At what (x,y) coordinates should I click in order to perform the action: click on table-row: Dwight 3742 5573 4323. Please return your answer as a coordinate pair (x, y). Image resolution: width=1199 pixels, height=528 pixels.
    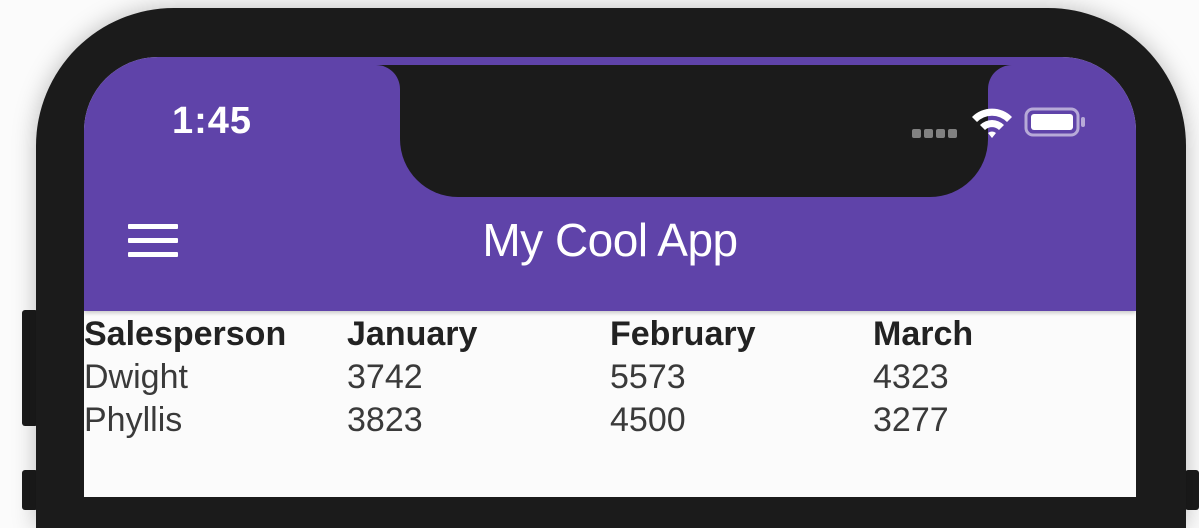
    Looking at the image, I should click on (610, 377).